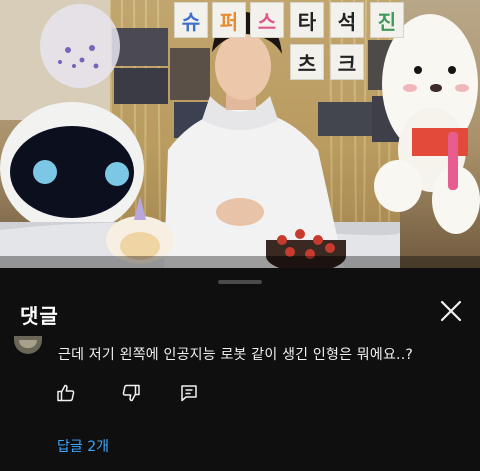 Image resolution: width=480 pixels, height=471 pixels. I want to click on comments-title: 댓글, so click(39, 316).